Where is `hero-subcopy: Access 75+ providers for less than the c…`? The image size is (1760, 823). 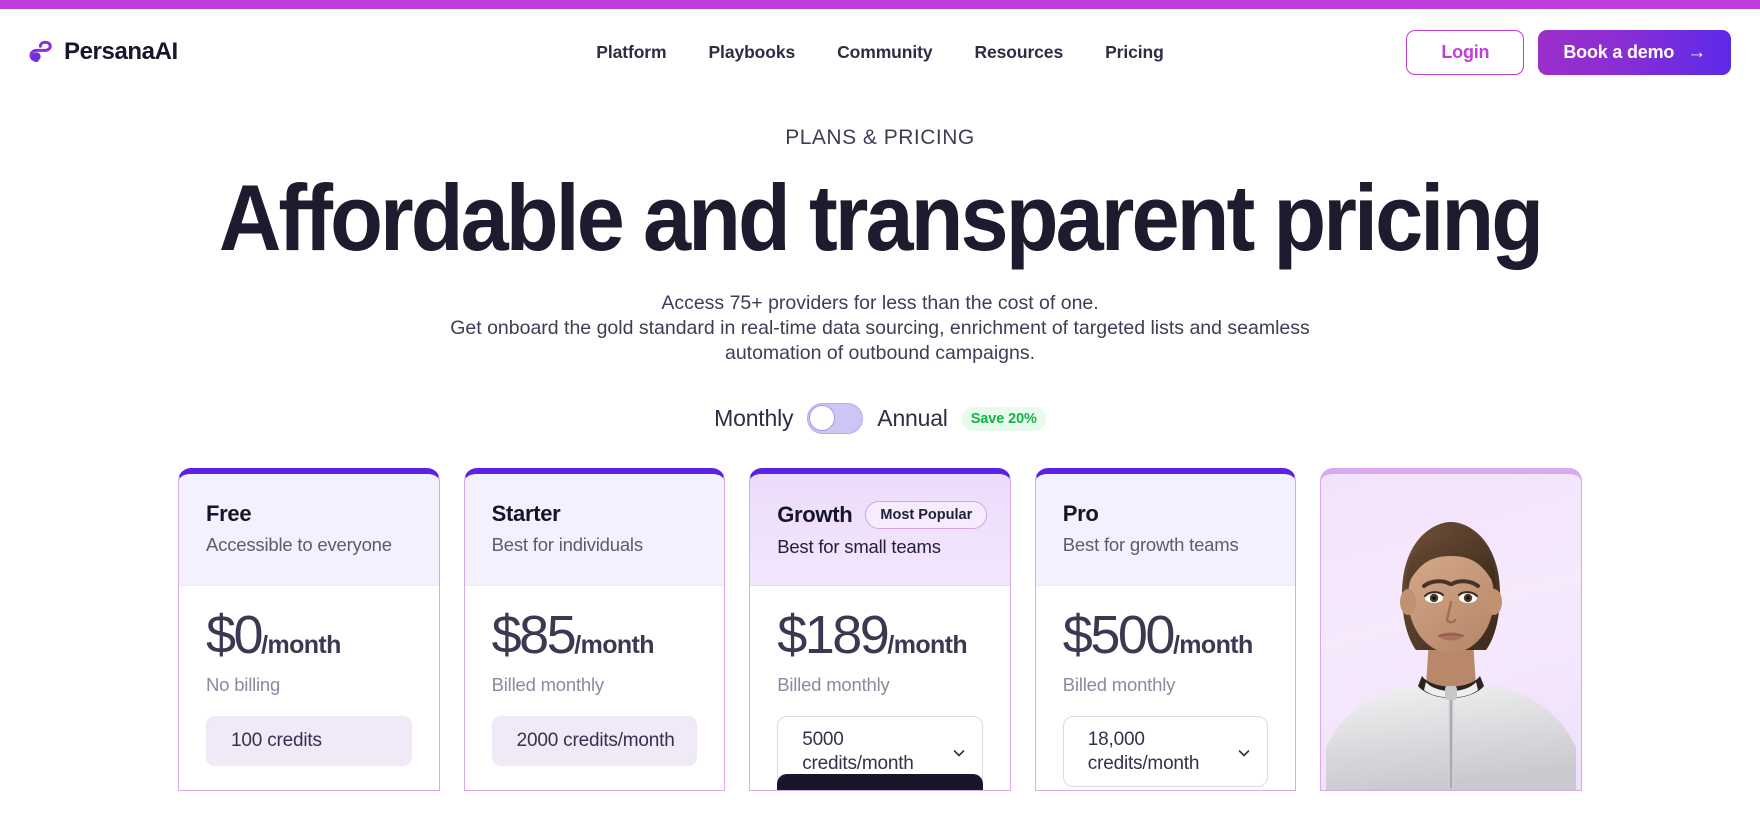
hero-subcopy: Access 75+ providers for less than the c… is located at coordinates (880, 328).